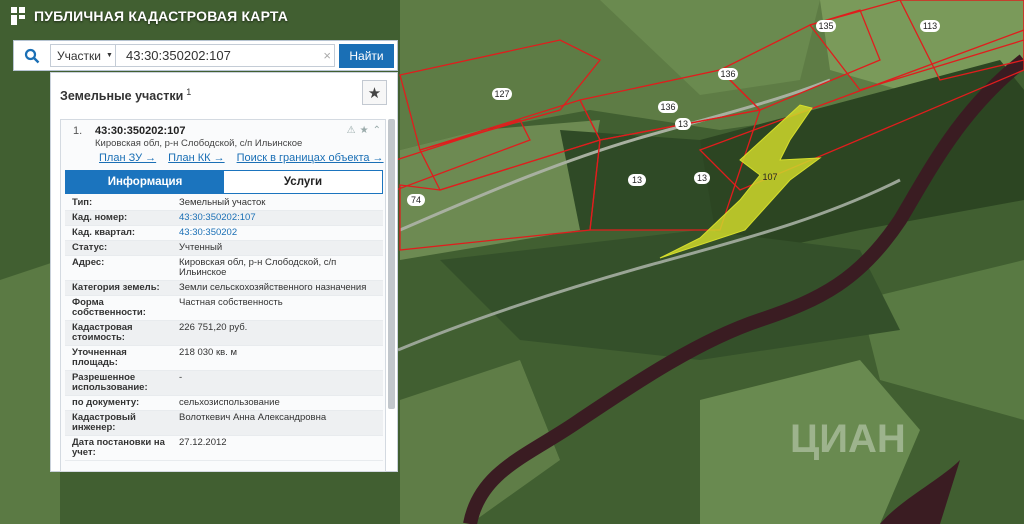 The width and height of the screenshot is (1024, 524). What do you see at coordinates (273, 287) in the screenshot?
I see `prop-value: Земли сельскохозяйственного назначения` at bounding box center [273, 287].